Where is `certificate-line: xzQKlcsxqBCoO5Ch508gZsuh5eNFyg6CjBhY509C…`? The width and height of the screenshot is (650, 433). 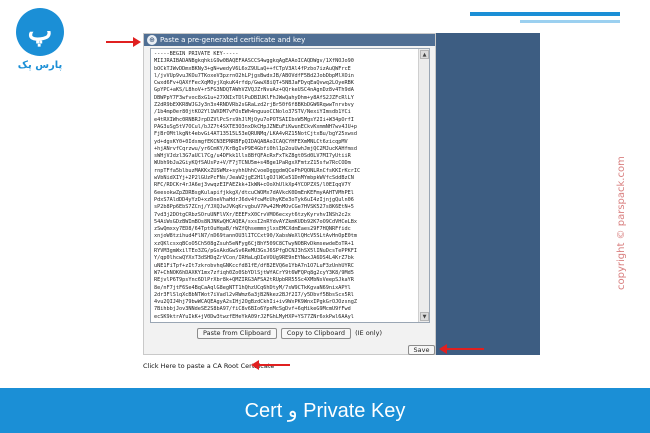 certificate-line: xzQKlcsxqBCoO5Ch508gZsuh5eNFyg6CjBhY509C… is located at coordinates (254, 243).